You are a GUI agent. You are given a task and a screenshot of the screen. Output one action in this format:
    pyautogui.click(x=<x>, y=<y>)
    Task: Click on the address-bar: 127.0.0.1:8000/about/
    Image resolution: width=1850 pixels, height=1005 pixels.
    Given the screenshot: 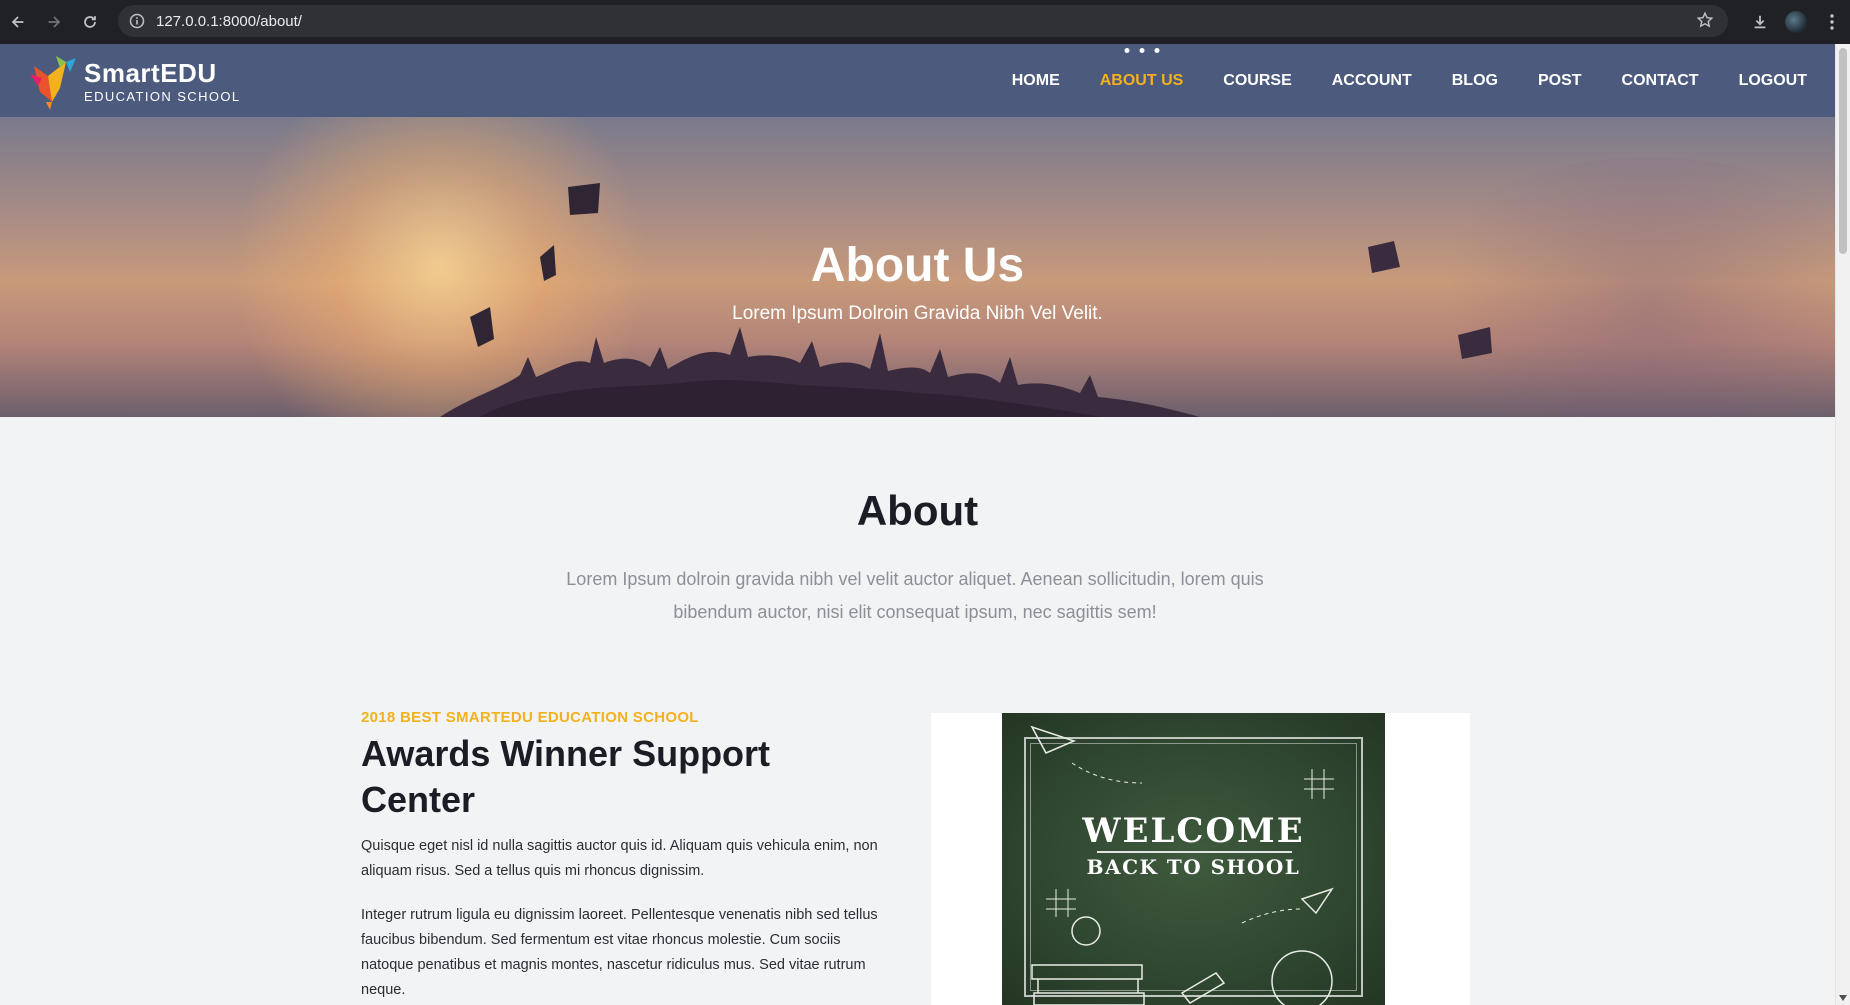 What is the action you would take?
    pyautogui.click(x=923, y=21)
    